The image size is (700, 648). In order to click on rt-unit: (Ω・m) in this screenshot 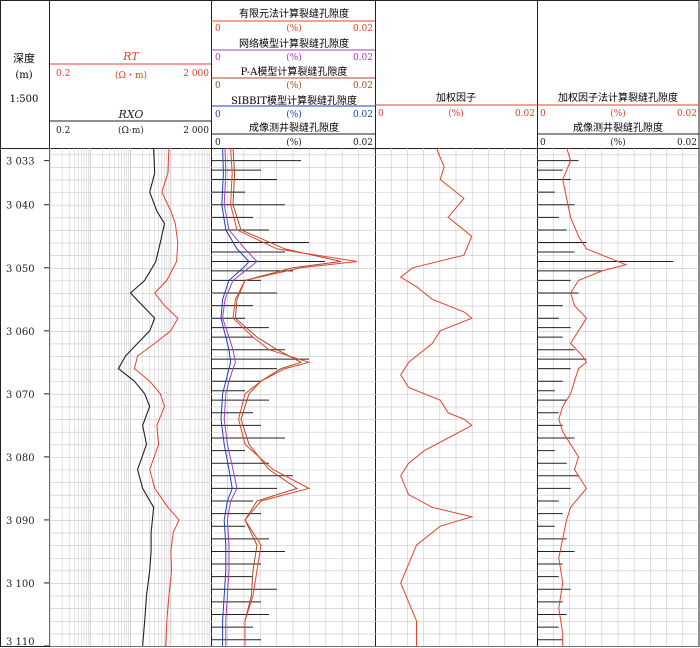, I will do `click(131, 75)`.